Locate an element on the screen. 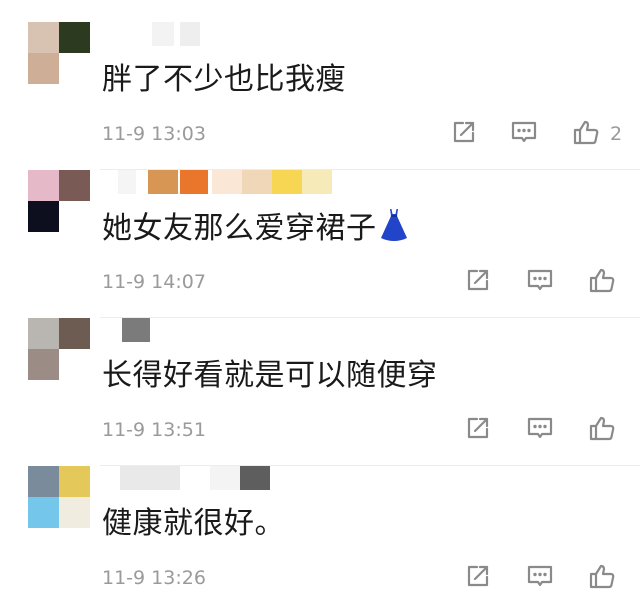 The width and height of the screenshot is (640, 614). comment-timestamp: 11-9 13:51 is located at coordinates (154, 430).